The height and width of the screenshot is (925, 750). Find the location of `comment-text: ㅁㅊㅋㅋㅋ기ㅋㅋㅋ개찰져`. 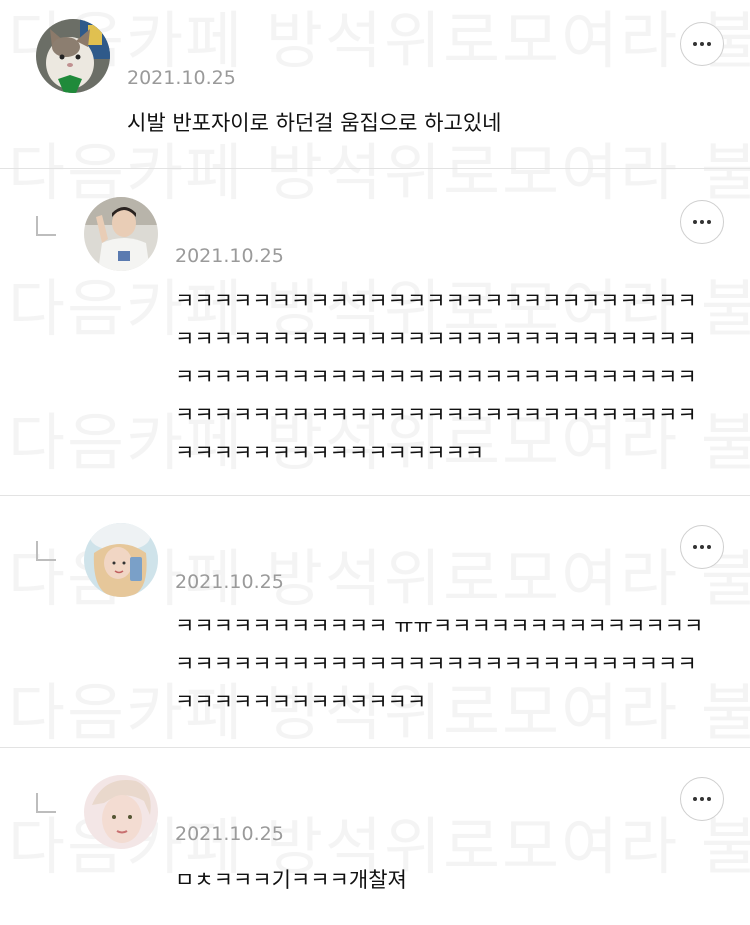

comment-text: ㅁㅊㅋㅋㅋ기ㅋㅋㅋ개찰져 is located at coordinates (291, 880).